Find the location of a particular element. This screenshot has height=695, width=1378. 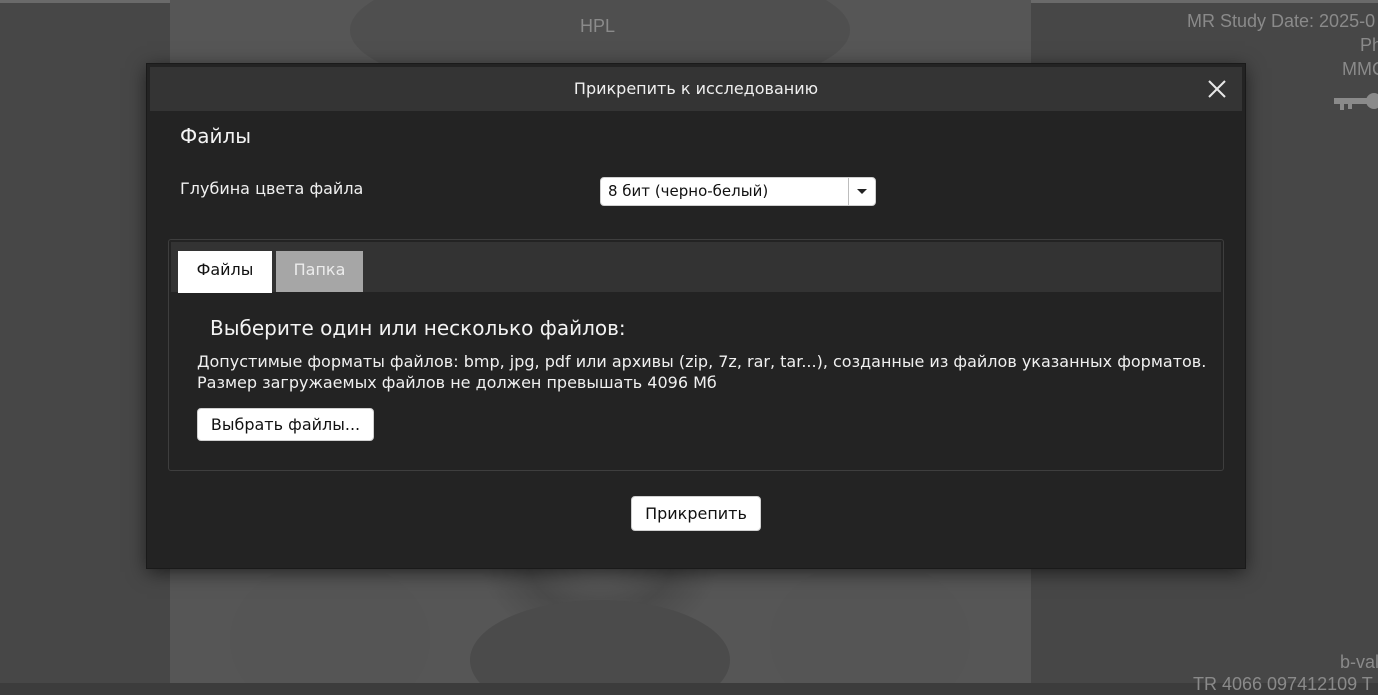

color-depth-select: 8 бит (черно-белый) is located at coordinates (738, 191).